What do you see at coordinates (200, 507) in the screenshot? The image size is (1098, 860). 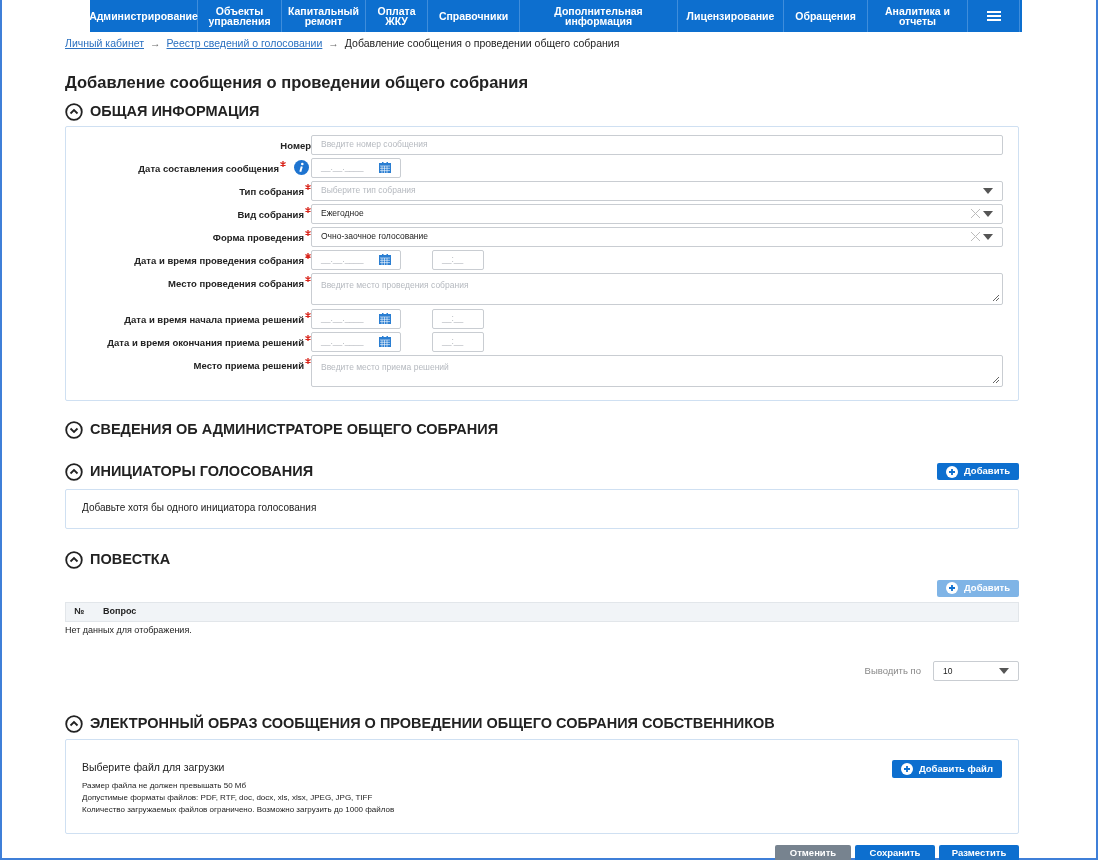 I see `empty-message: Добавьте хотя бы одного инициатора голосования` at bounding box center [200, 507].